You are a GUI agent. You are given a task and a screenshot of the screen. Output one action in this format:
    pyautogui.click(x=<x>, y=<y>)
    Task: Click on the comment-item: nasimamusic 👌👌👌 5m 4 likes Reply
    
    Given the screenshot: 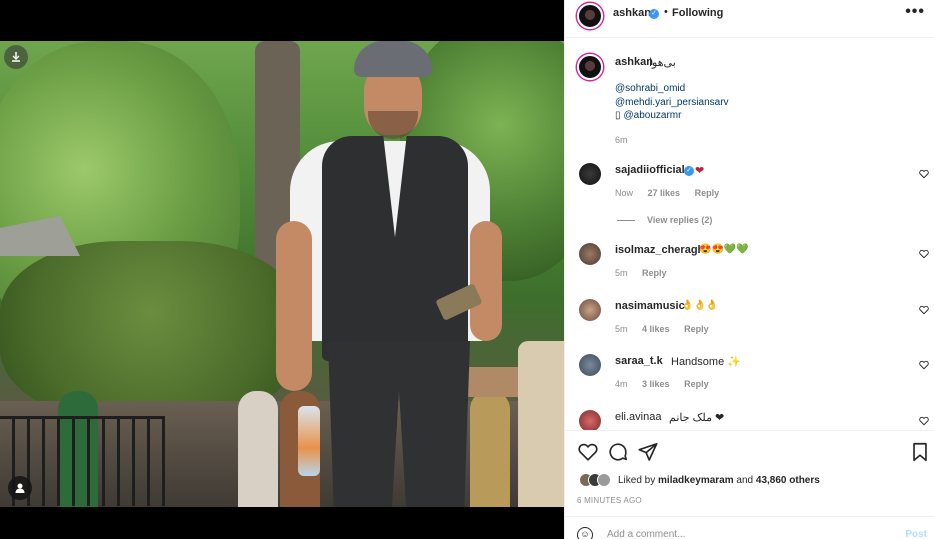 What is the action you would take?
    pyautogui.click(x=749, y=324)
    